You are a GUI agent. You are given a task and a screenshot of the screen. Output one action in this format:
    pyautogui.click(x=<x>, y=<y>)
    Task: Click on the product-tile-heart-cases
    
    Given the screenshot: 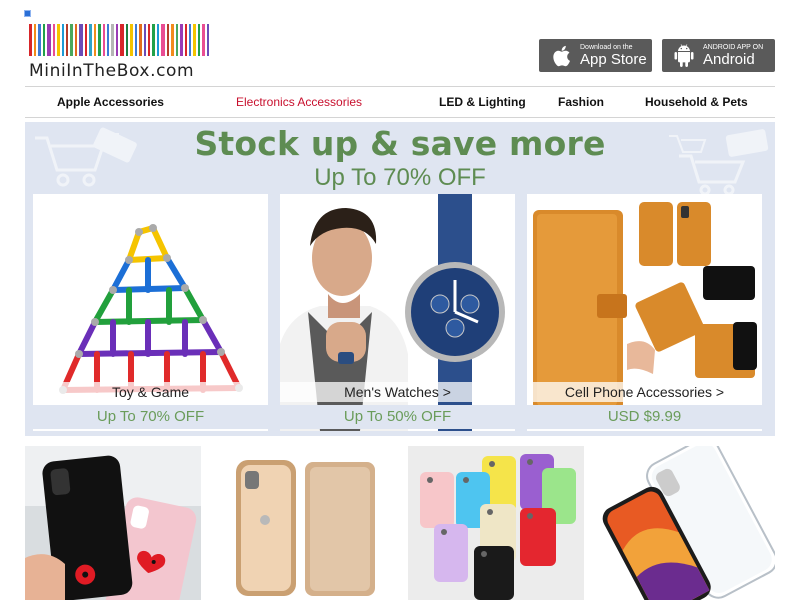 What is the action you would take?
    pyautogui.click(x=113, y=523)
    